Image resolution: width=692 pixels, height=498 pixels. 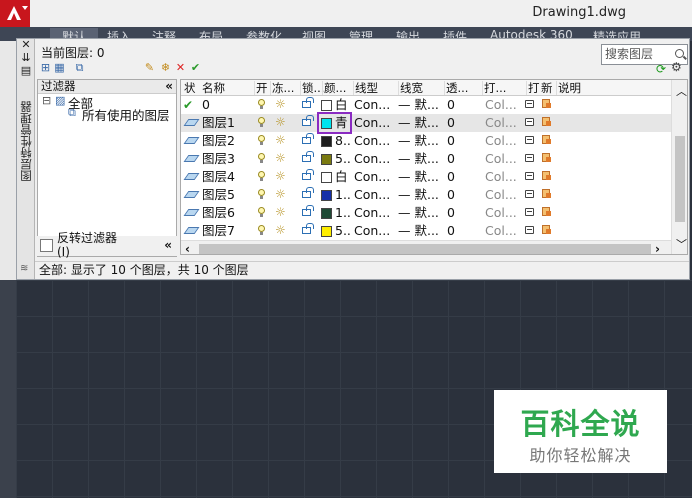 I want to click on column-new-vp-freeze: 新, so click(x=547, y=88).